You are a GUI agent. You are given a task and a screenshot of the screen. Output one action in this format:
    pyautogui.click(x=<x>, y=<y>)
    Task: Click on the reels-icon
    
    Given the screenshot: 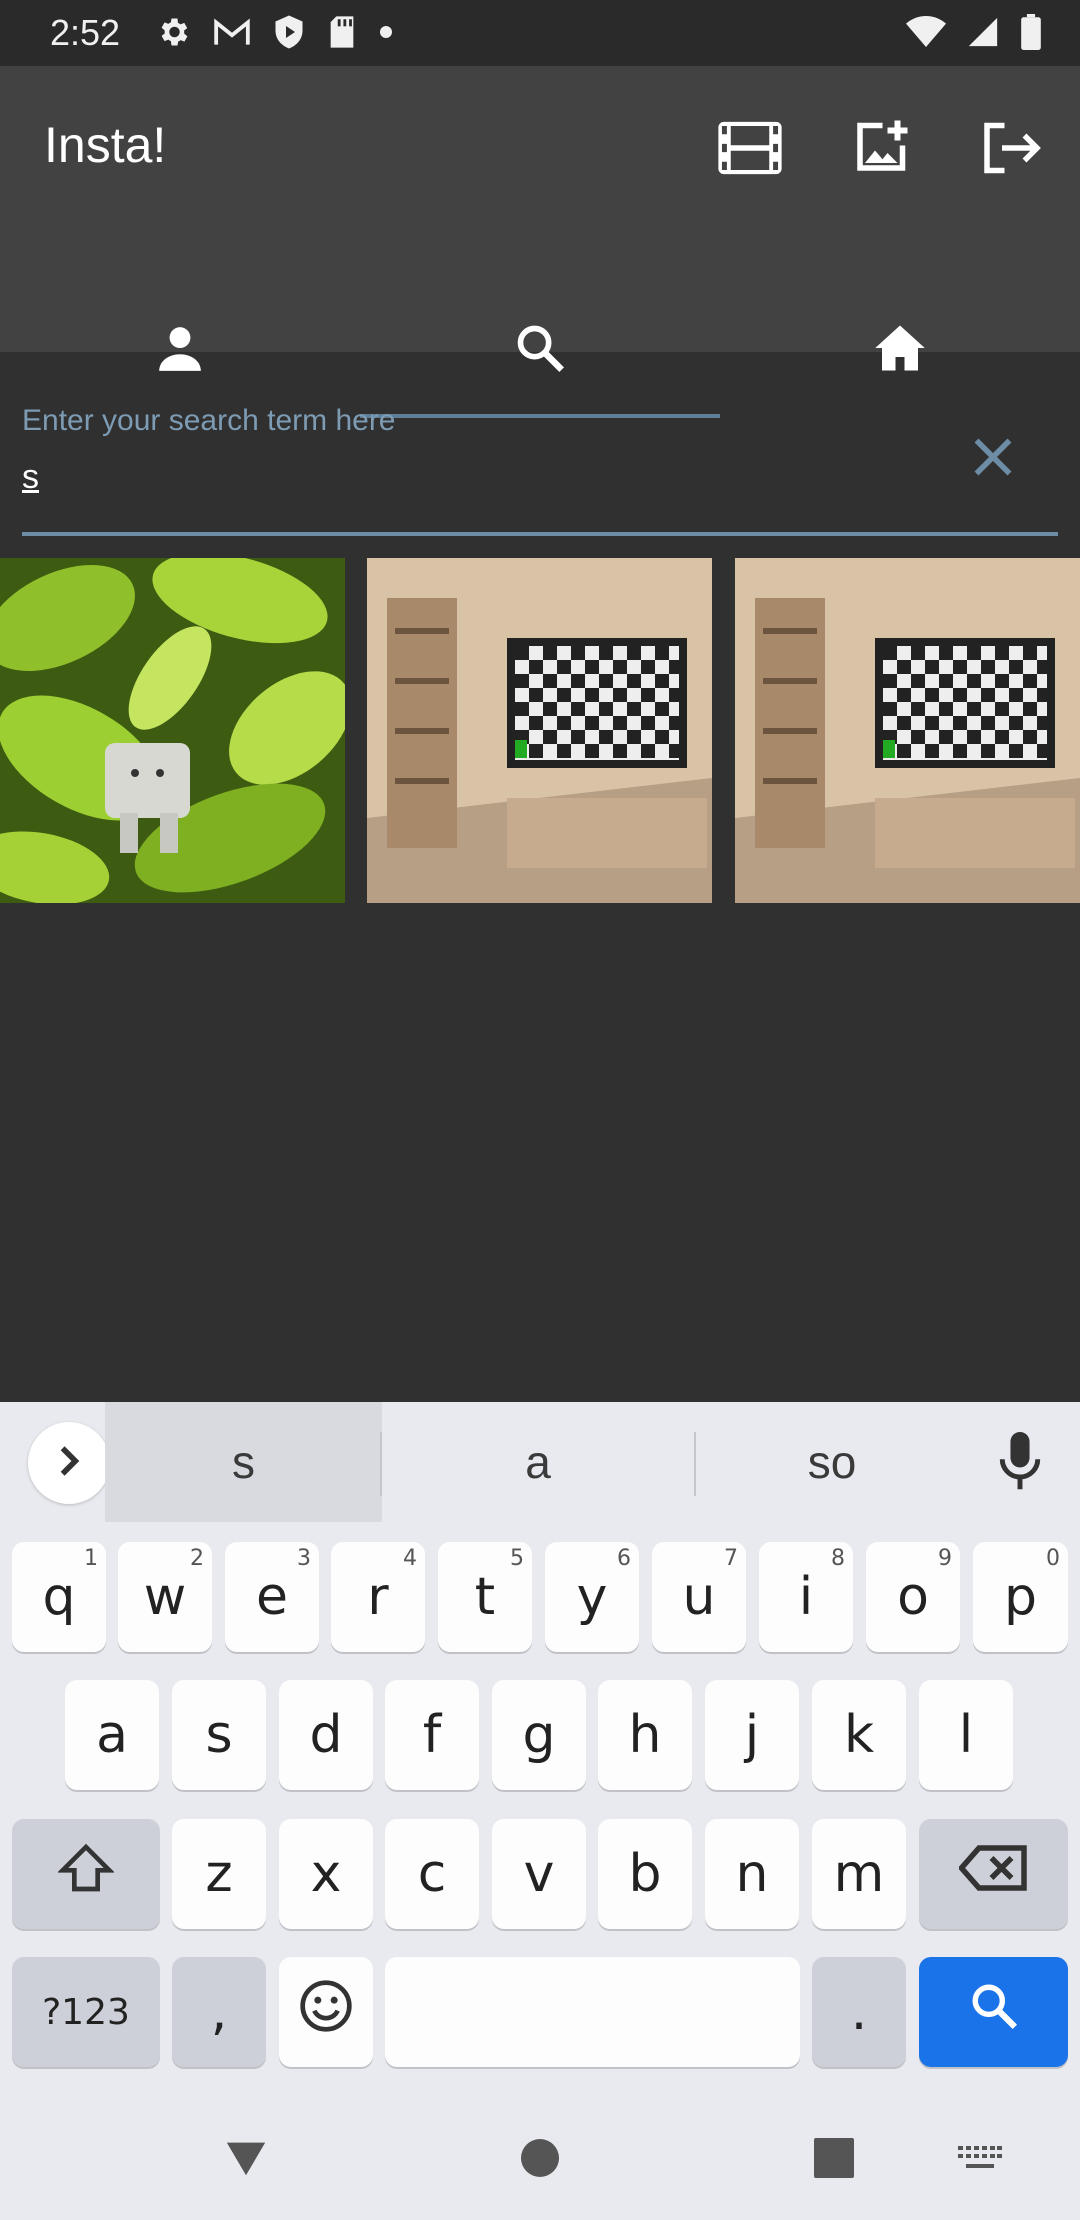 What is the action you would take?
    pyautogui.click(x=750, y=150)
    